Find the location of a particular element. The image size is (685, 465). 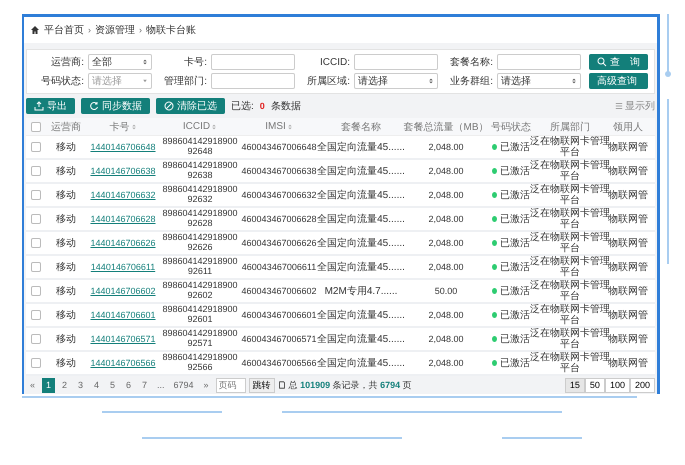

record-summary: 总 101909 条记录，共 6794 页 is located at coordinates (350, 385).